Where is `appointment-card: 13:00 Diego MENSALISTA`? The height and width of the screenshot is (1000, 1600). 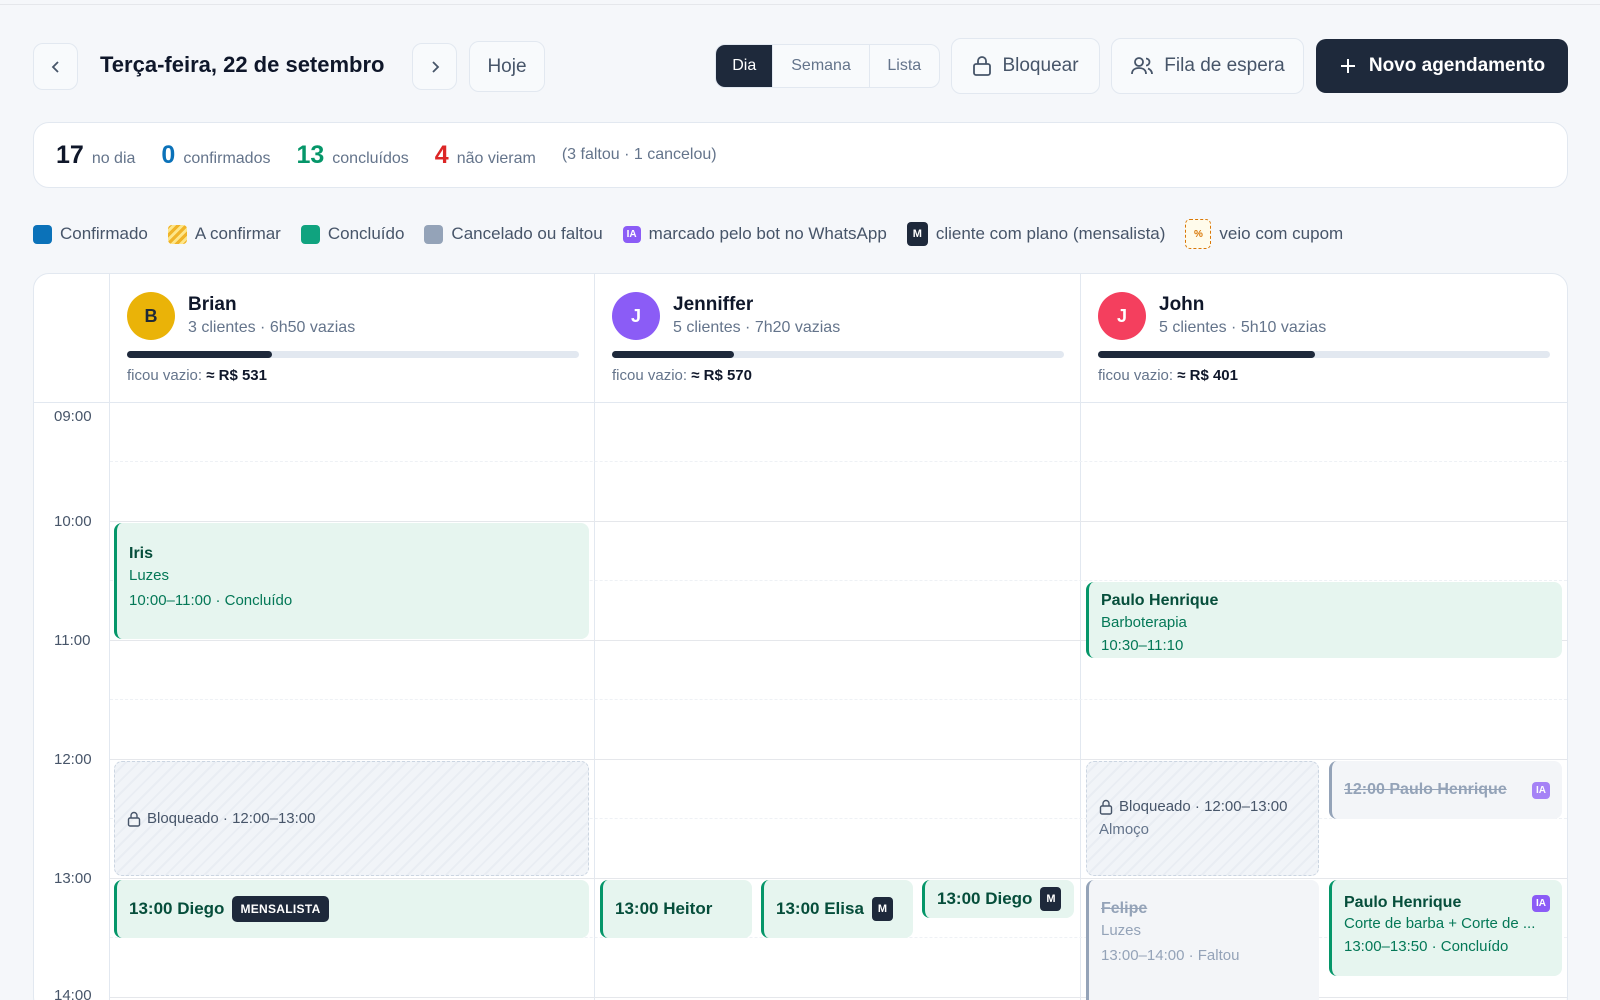
appointment-card: 13:00 Diego MENSALISTA is located at coordinates (351, 909).